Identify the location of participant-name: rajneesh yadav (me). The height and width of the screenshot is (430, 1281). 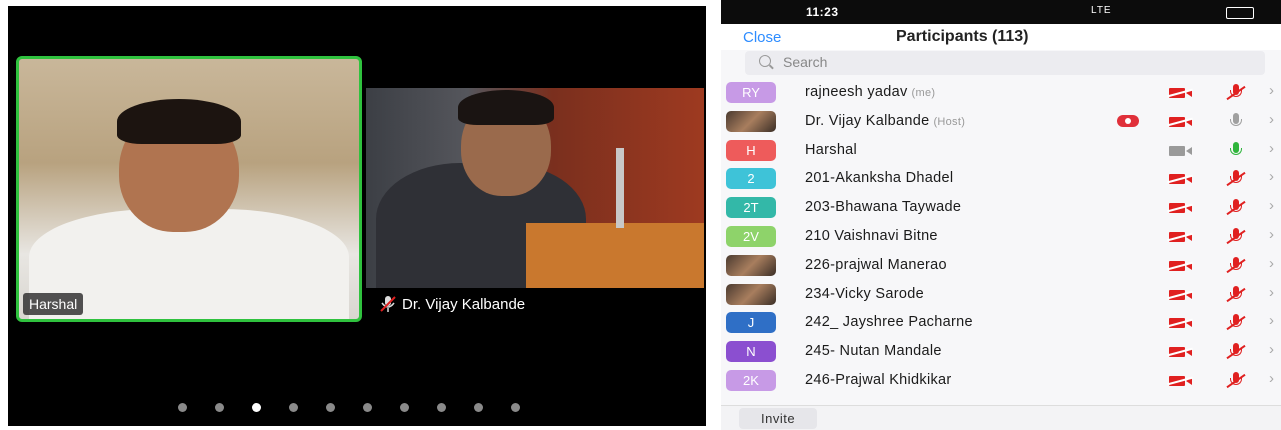
(870, 92).